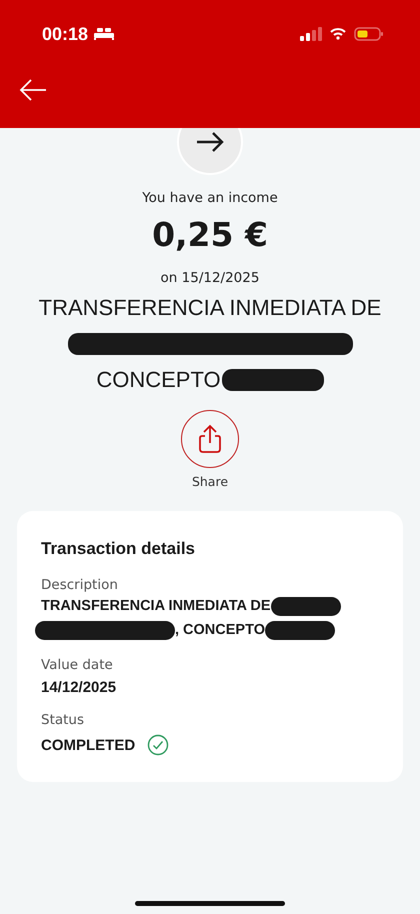 This screenshot has width=420, height=914. What do you see at coordinates (210, 234) in the screenshot?
I see `amount-value: 0,25 €` at bounding box center [210, 234].